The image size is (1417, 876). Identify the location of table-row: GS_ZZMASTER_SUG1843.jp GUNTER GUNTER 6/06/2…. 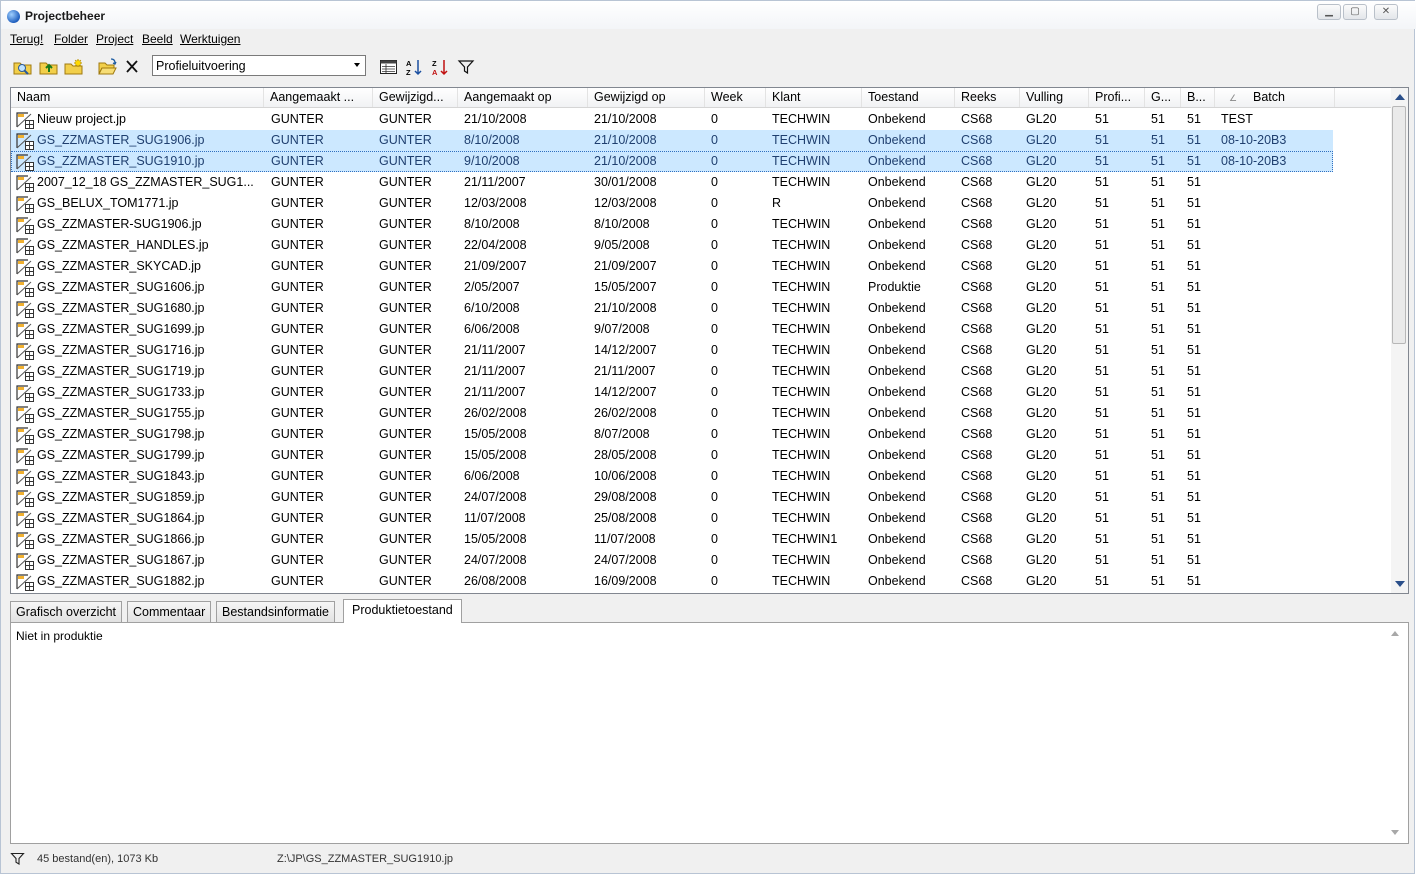
(672, 476).